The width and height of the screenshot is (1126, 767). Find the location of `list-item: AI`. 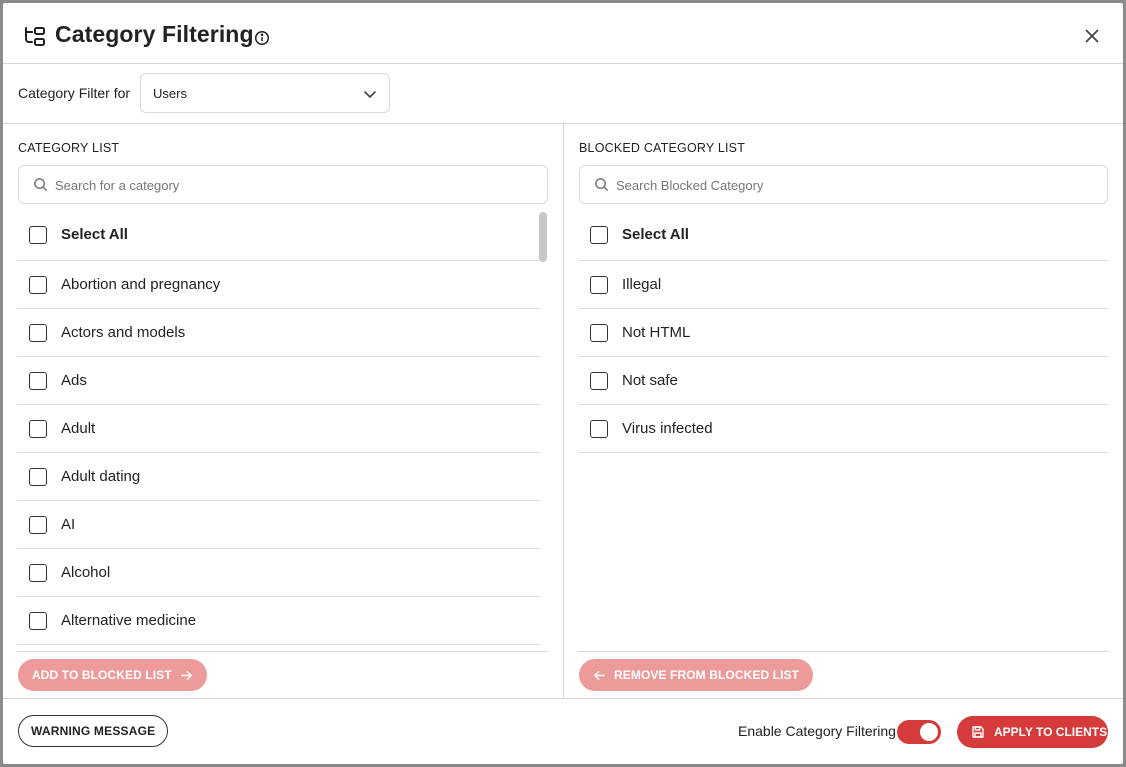

list-item: AI is located at coordinates (279, 525).